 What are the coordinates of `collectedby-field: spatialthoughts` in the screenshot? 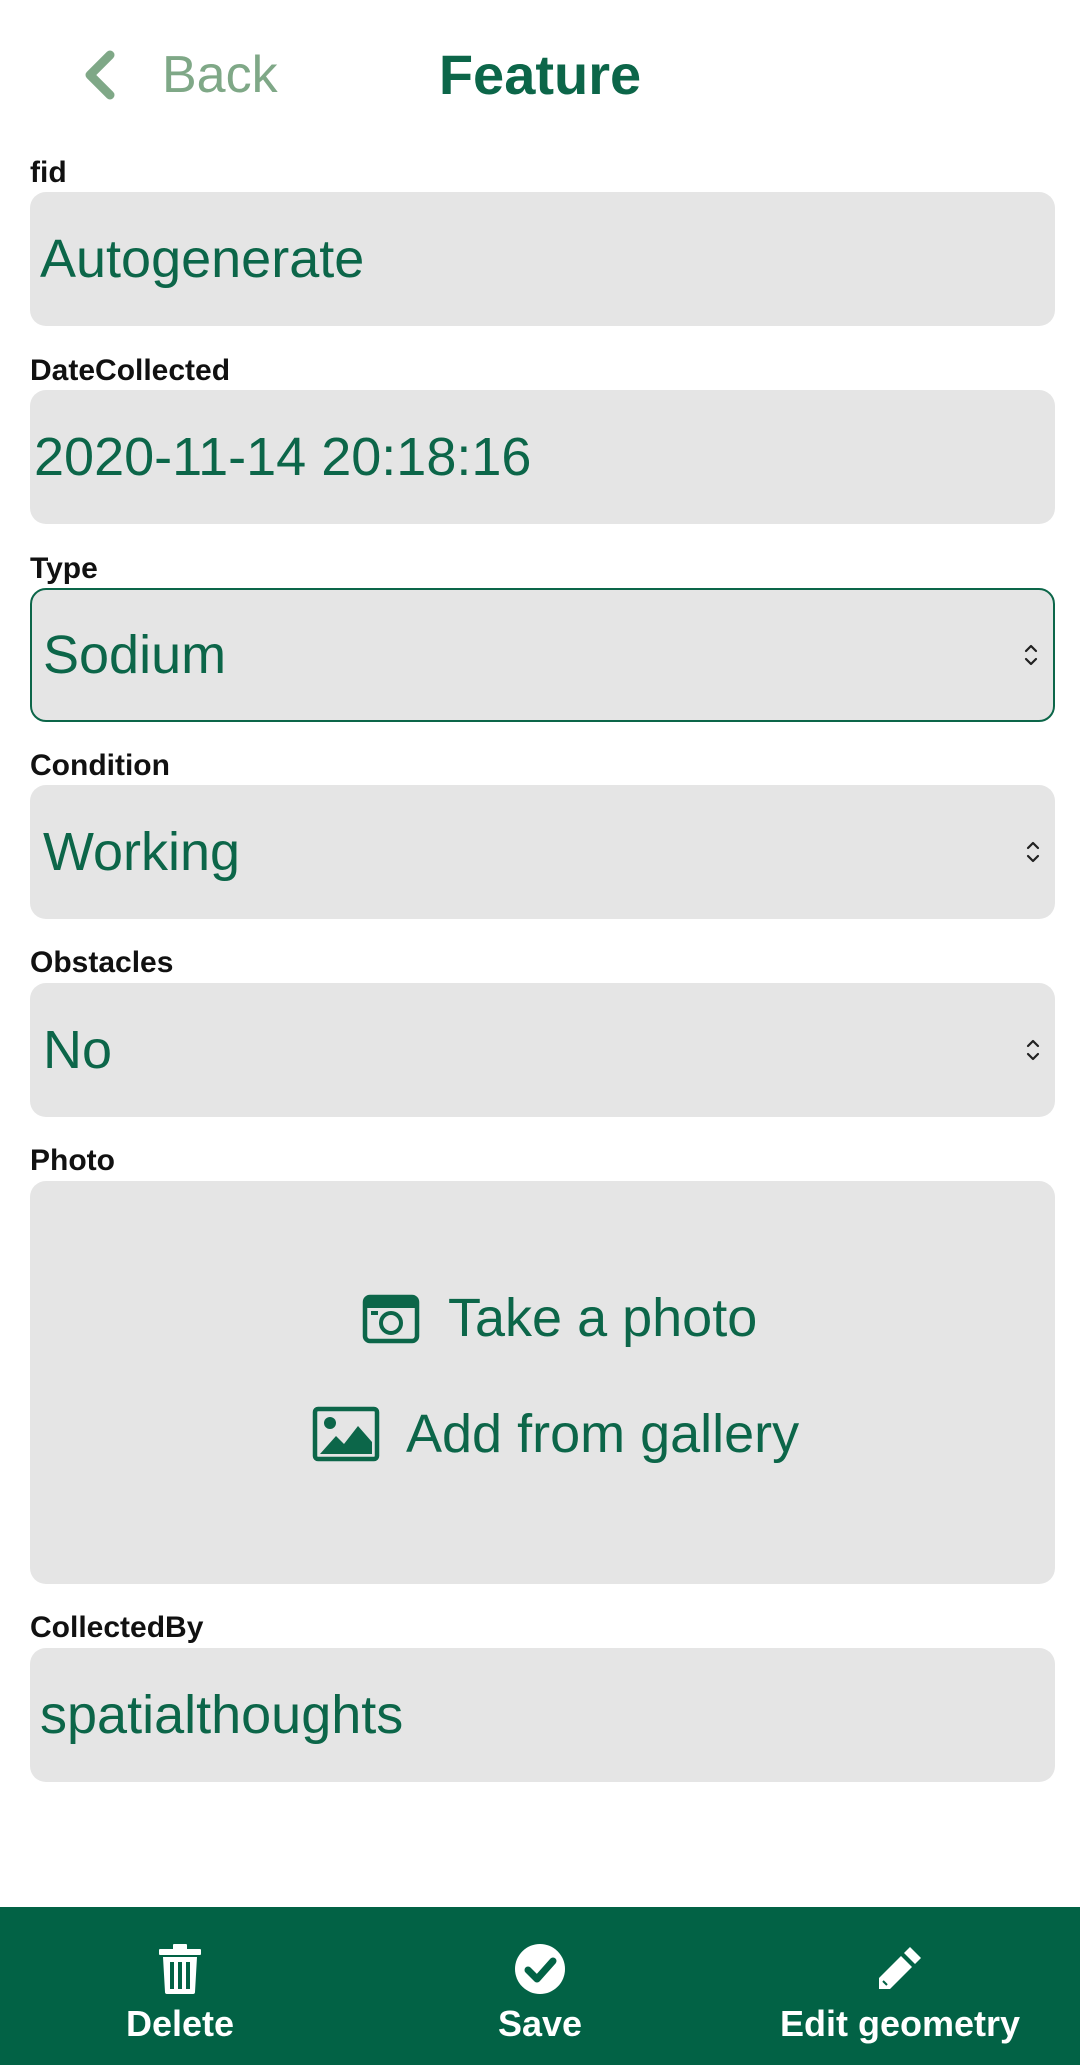 It's located at (542, 1715).